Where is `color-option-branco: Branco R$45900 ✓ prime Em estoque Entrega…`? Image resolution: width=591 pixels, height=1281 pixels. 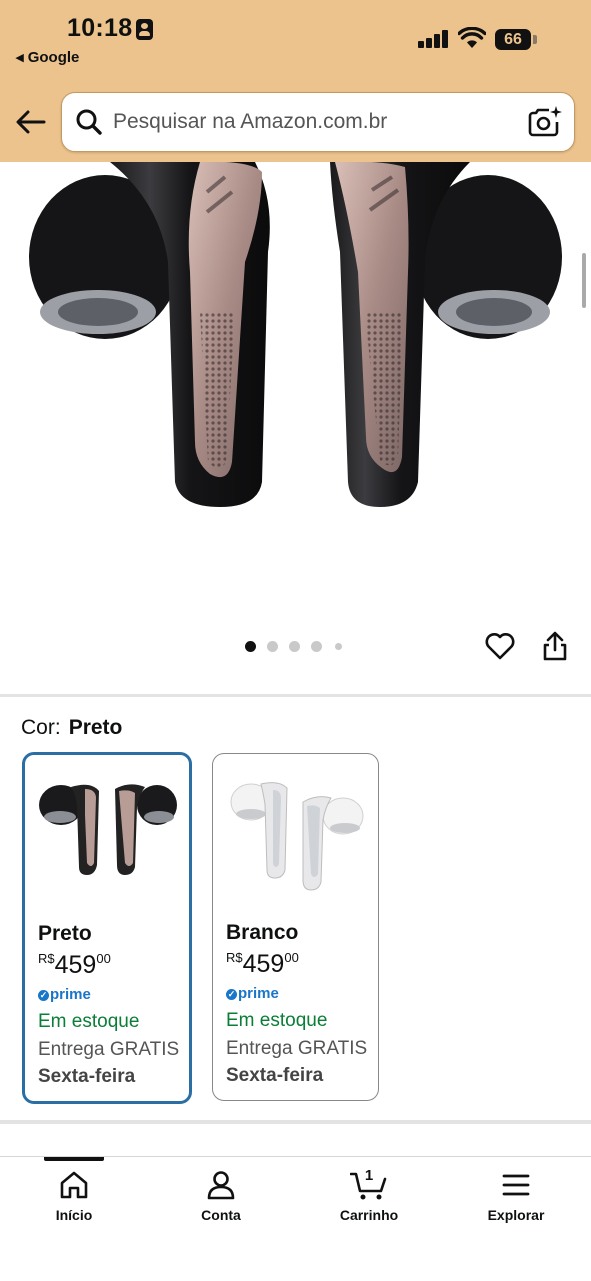
color-option-branco: Branco R$45900 ✓ prime Em estoque Entrega… is located at coordinates (295, 927).